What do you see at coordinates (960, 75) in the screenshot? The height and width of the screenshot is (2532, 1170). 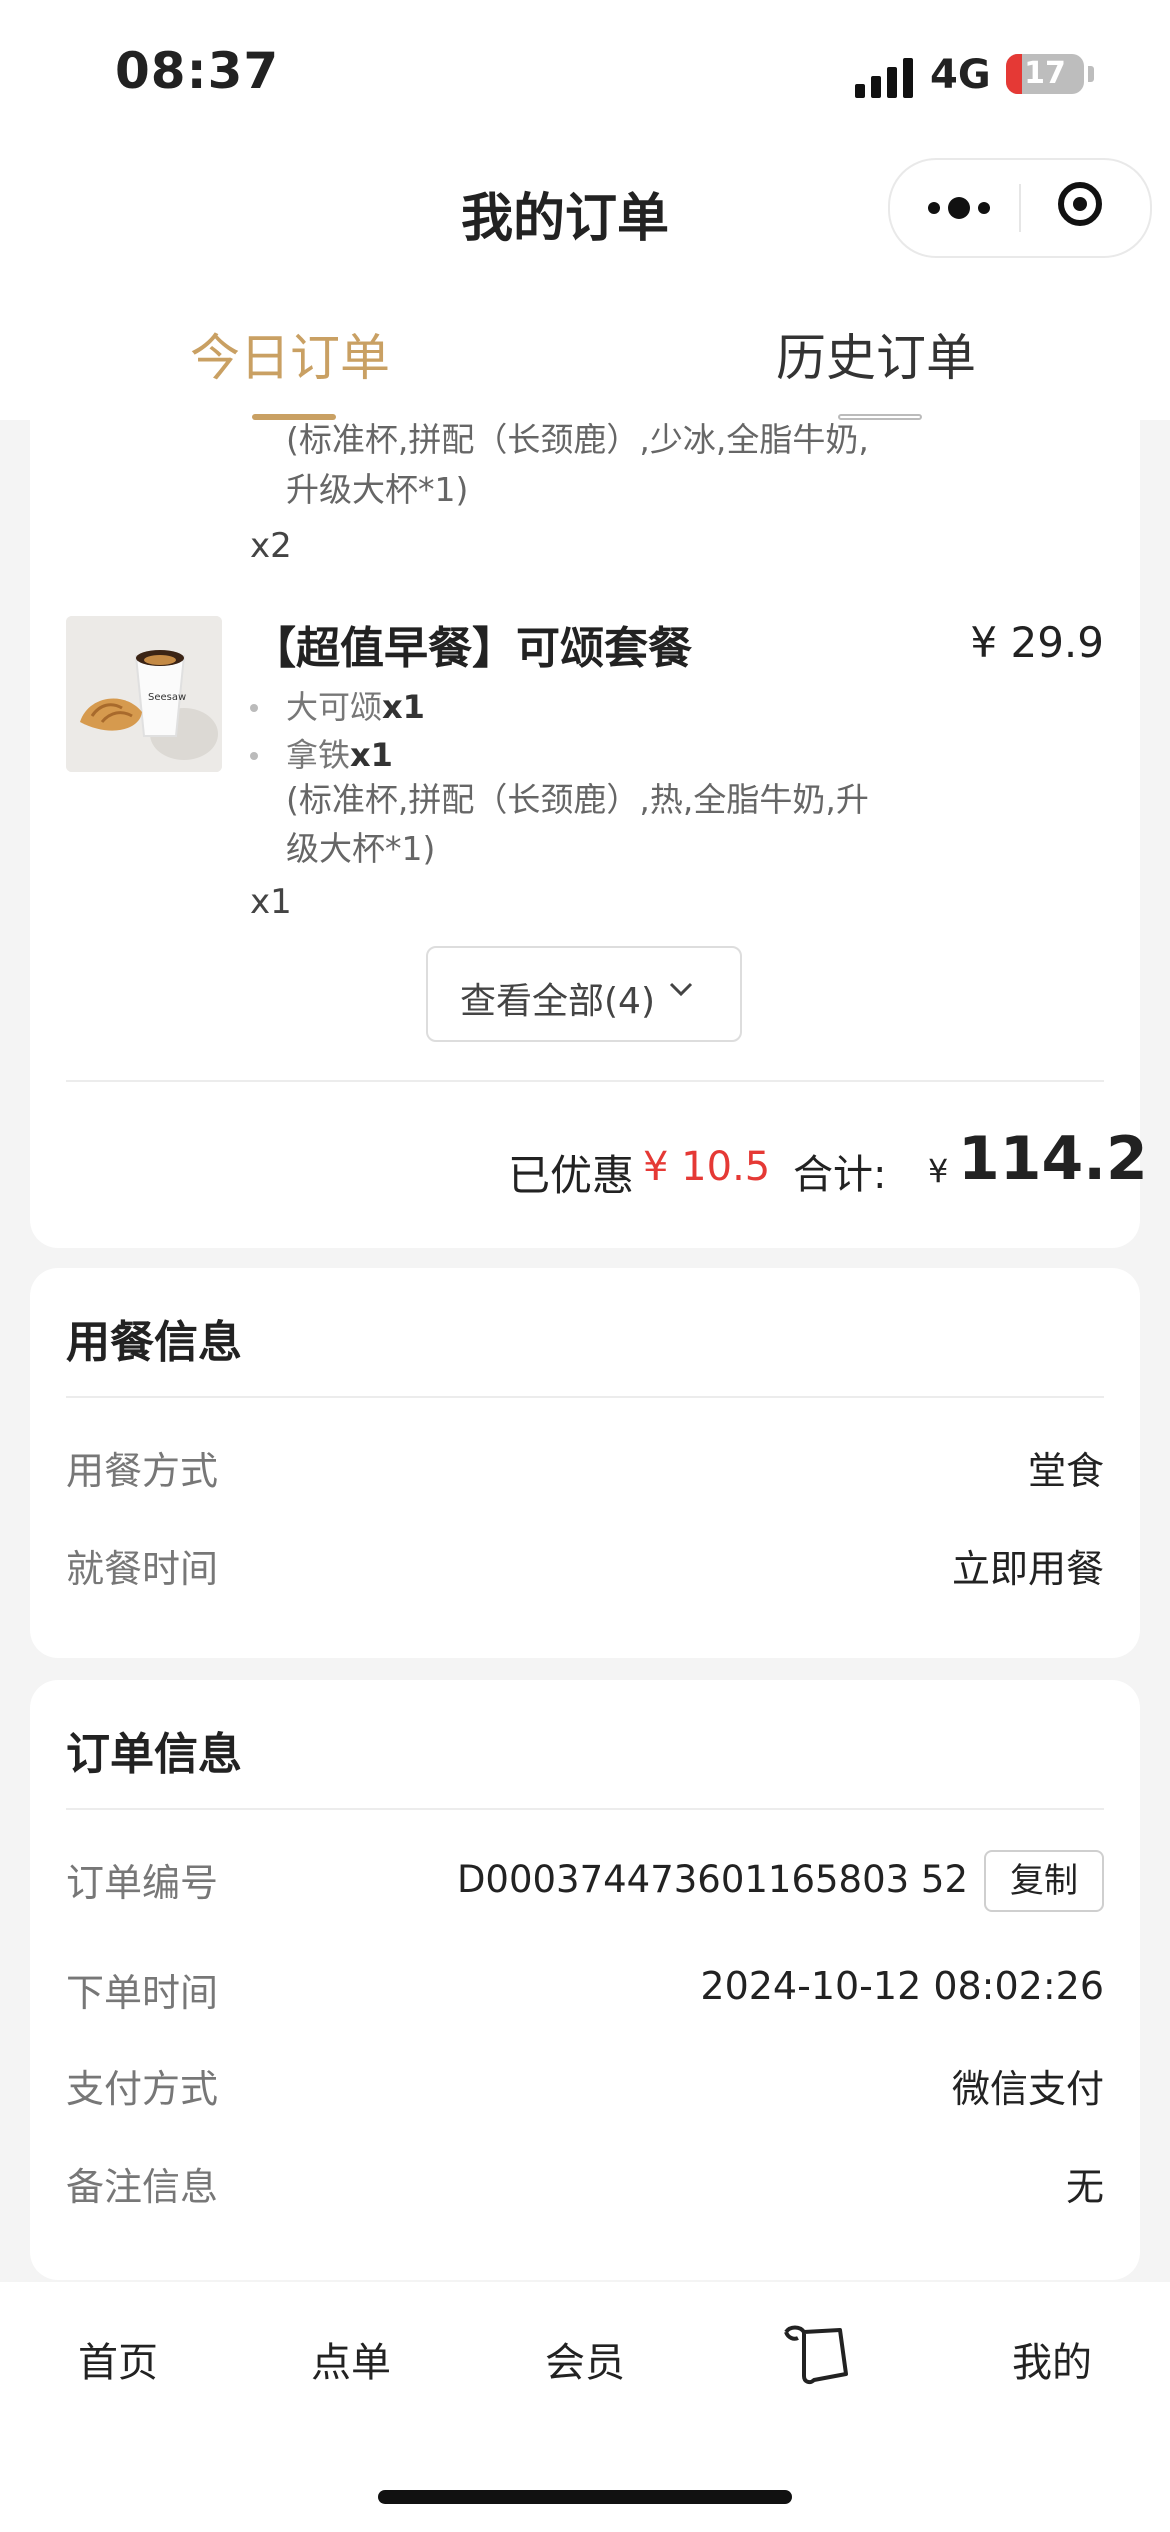 I see `network-type: 4G` at bounding box center [960, 75].